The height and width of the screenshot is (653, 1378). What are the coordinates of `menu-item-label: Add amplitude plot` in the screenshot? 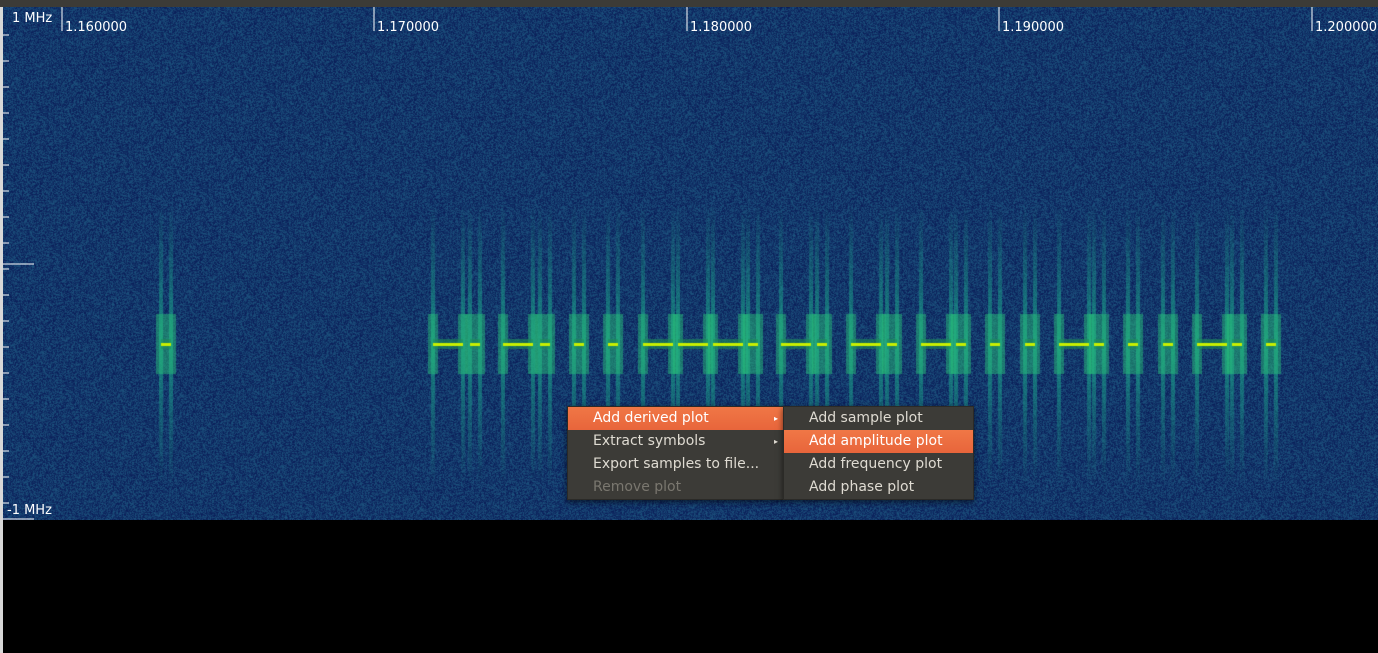 It's located at (876, 441).